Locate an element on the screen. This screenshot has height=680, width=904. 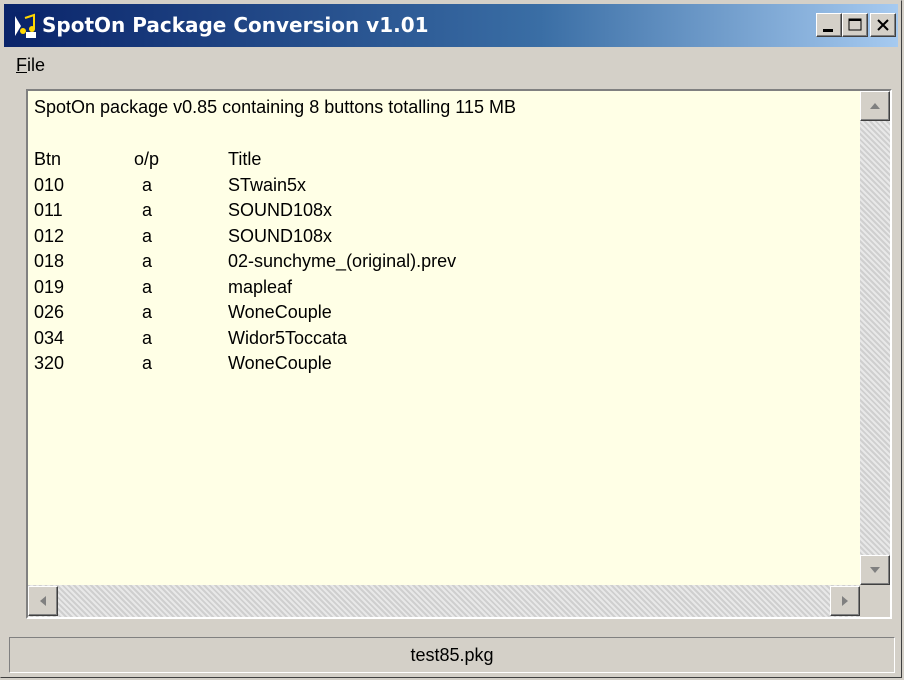
scroll-up-button is located at coordinates (875, 106).